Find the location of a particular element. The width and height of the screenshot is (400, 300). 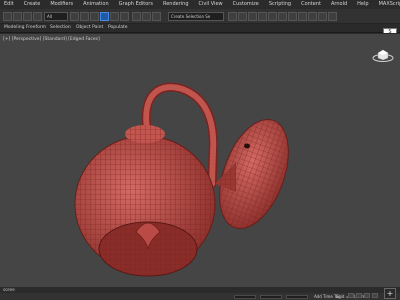

snaps-toggle-icon is located at coordinates (156, 16).